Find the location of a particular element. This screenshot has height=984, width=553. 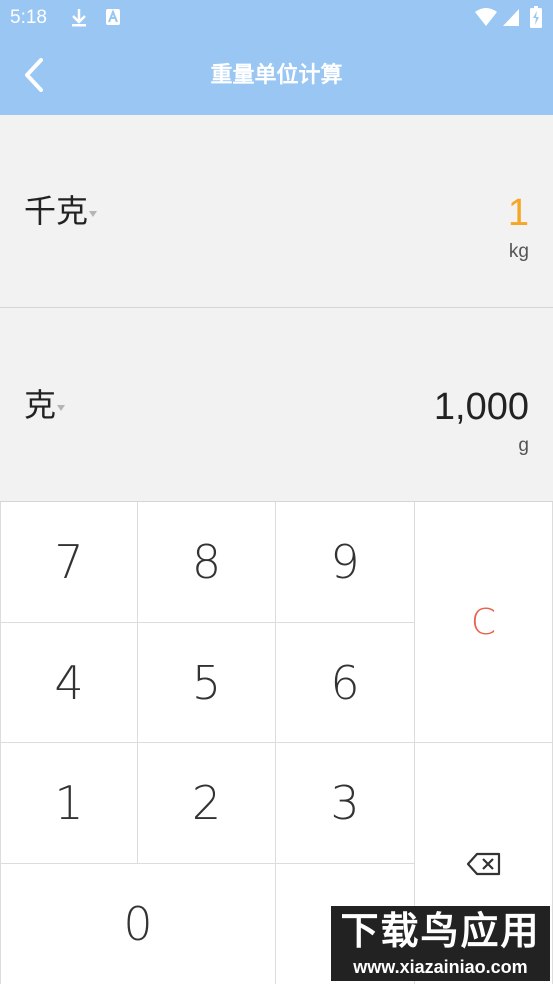

watermark-logo: 下载鸟应用 www.xiazainiao.com is located at coordinates (440, 943).